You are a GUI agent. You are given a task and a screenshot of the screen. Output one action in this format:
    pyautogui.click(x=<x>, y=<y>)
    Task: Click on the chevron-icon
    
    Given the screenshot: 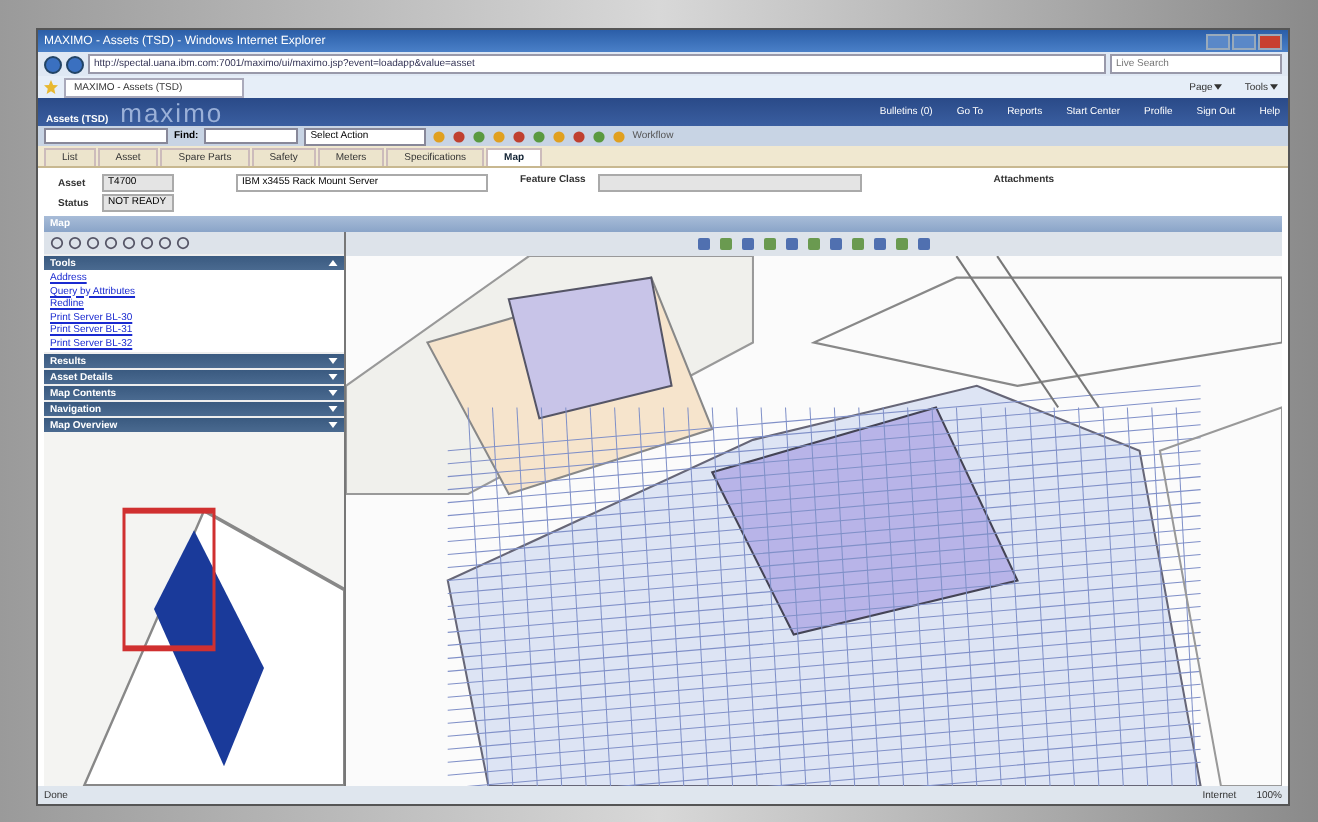 What is the action you would take?
    pyautogui.click(x=333, y=263)
    